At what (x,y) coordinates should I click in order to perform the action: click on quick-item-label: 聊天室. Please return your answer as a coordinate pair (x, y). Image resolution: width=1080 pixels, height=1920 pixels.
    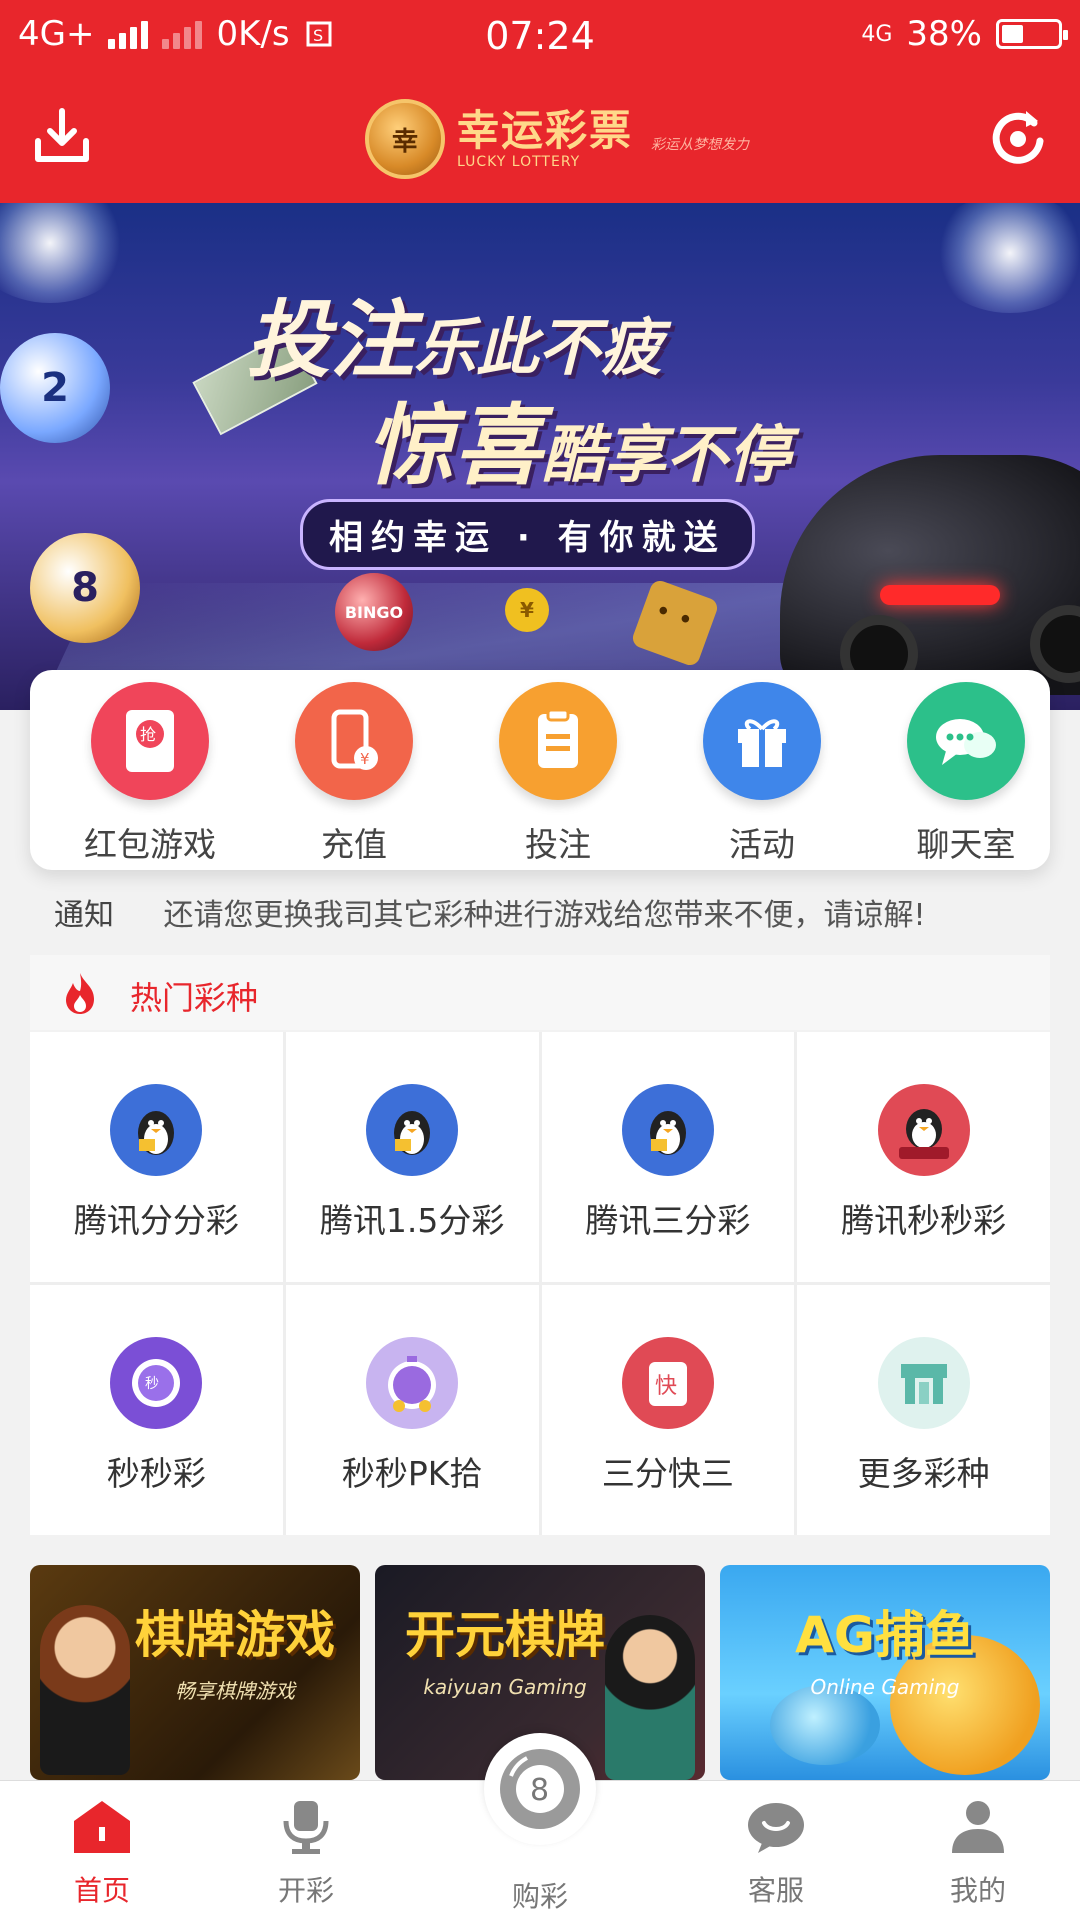
    Looking at the image, I should click on (966, 844).